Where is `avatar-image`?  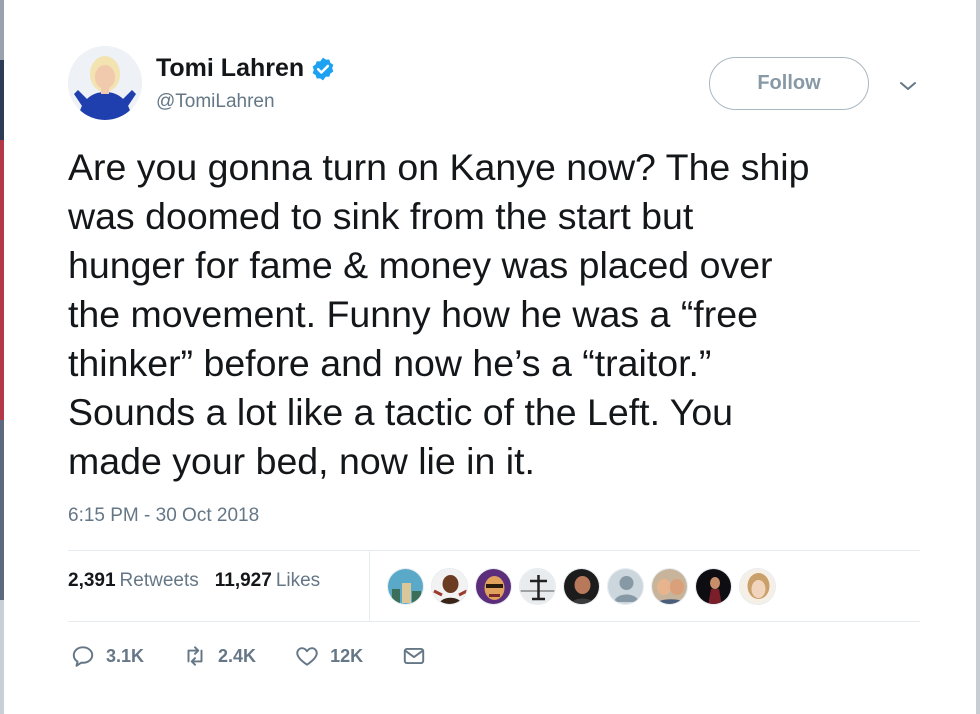 avatar-image is located at coordinates (105, 83).